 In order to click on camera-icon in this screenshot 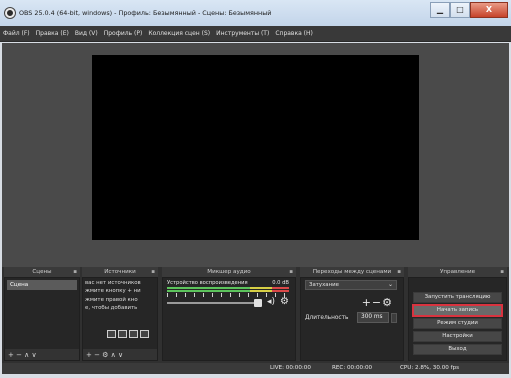, I will do `click(144, 334)`.